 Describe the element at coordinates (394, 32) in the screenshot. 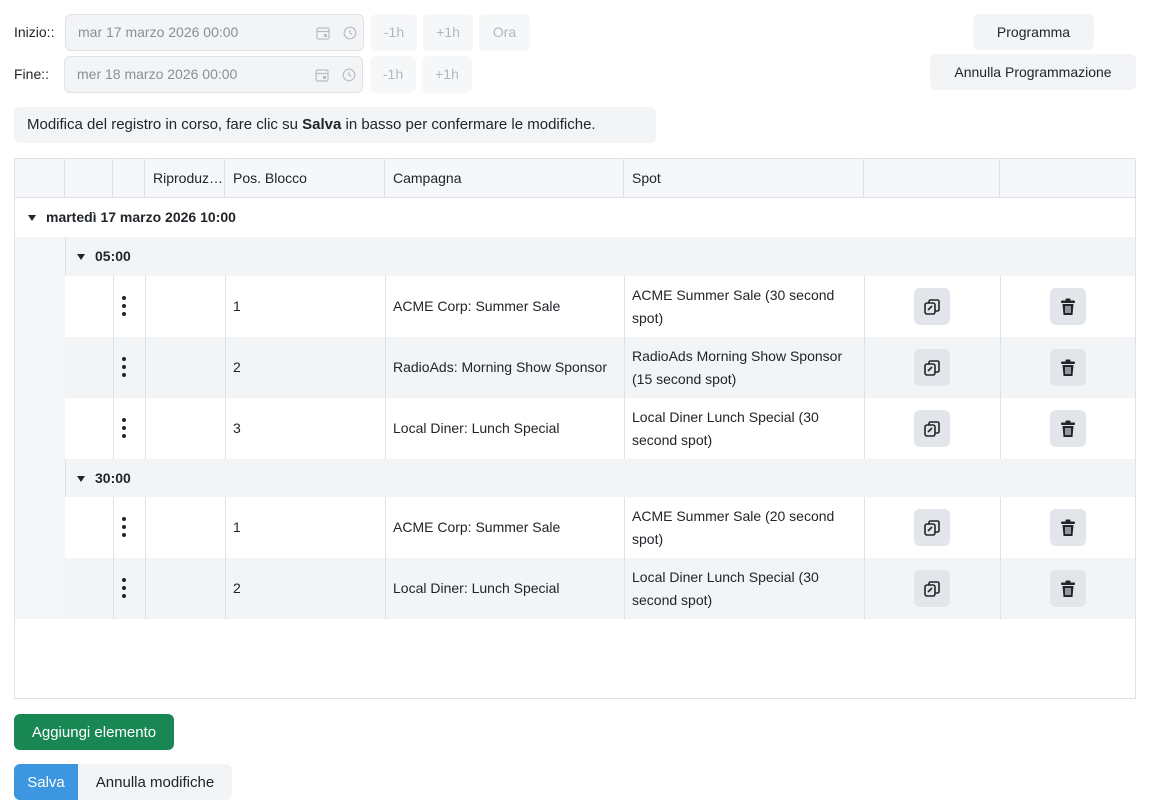

I see `start-minus-hour-button: -1h` at that location.